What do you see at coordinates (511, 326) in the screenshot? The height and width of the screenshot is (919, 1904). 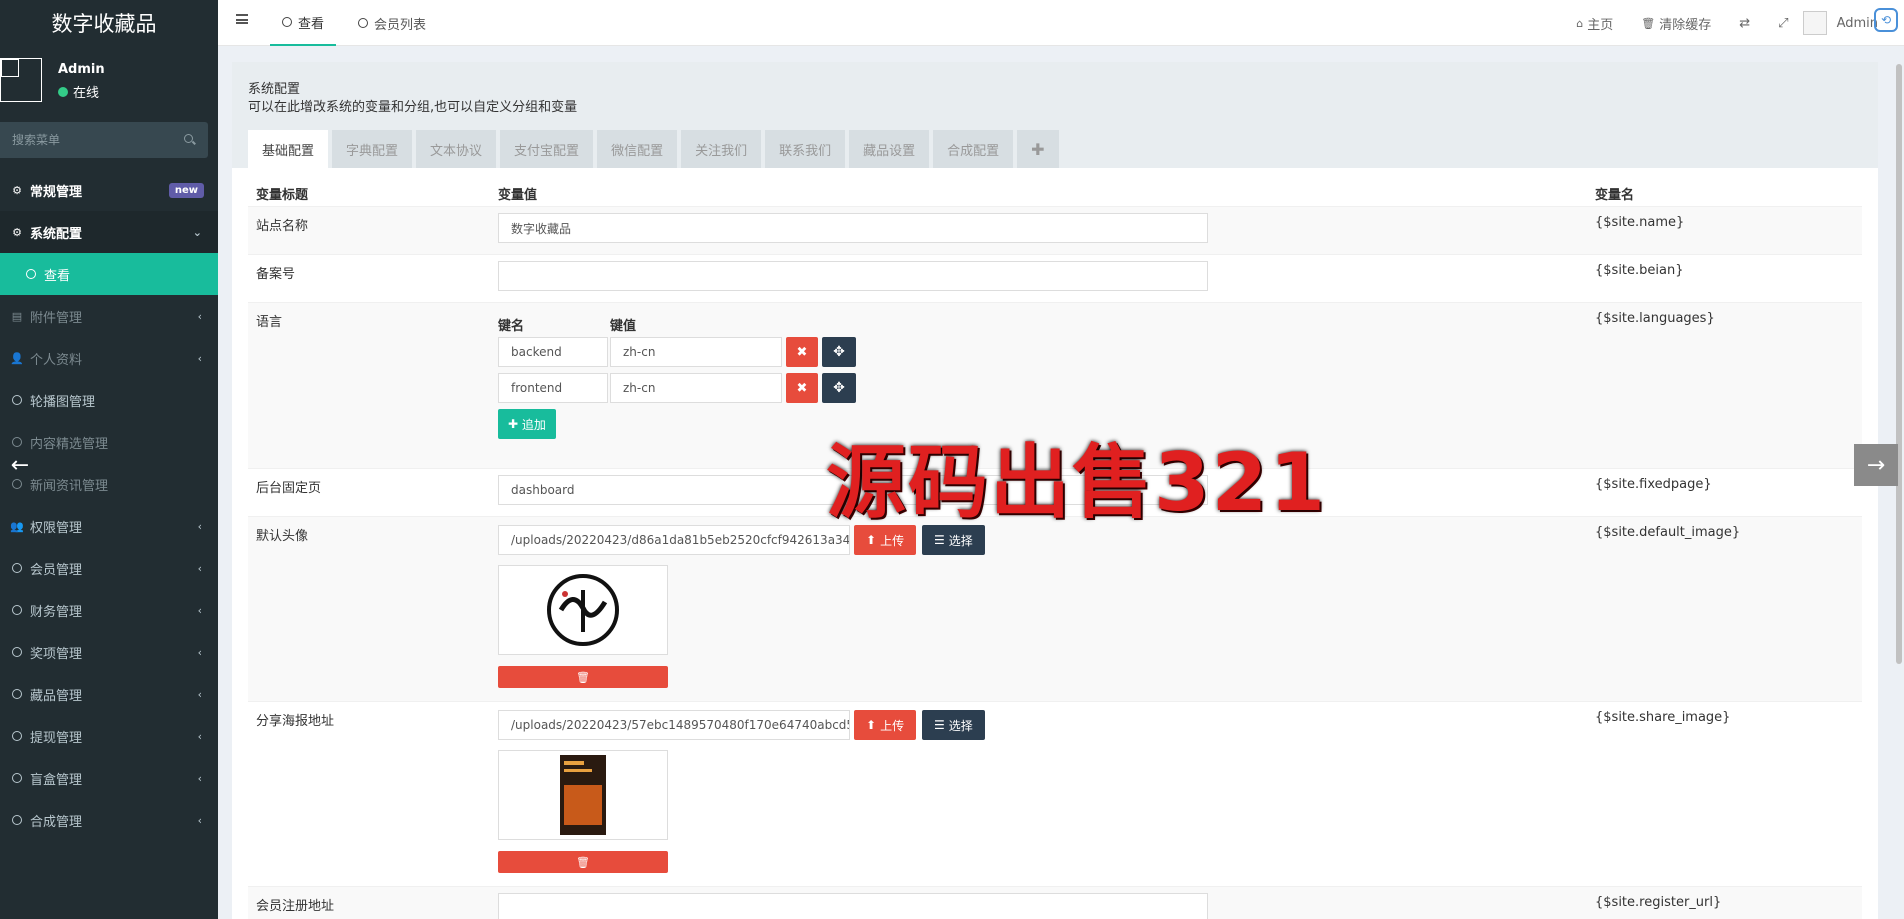 I see `key-header: 键名` at bounding box center [511, 326].